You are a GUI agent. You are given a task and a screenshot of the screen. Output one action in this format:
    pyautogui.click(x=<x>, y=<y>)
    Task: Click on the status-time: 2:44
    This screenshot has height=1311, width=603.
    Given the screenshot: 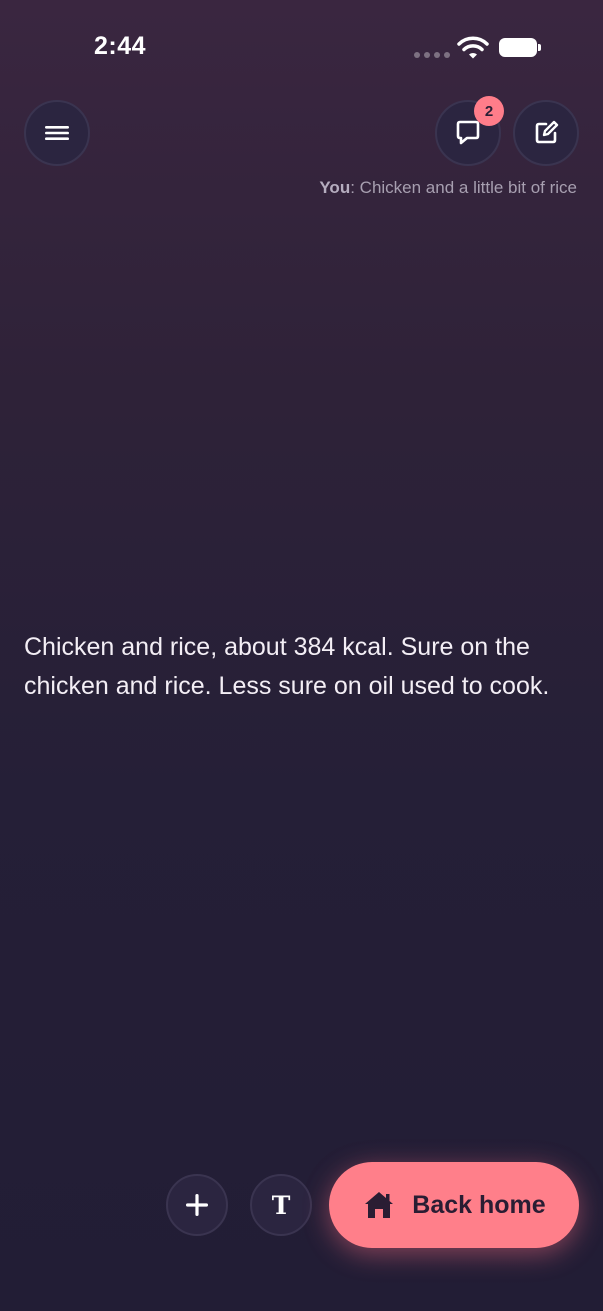 What is the action you would take?
    pyautogui.click(x=120, y=46)
    